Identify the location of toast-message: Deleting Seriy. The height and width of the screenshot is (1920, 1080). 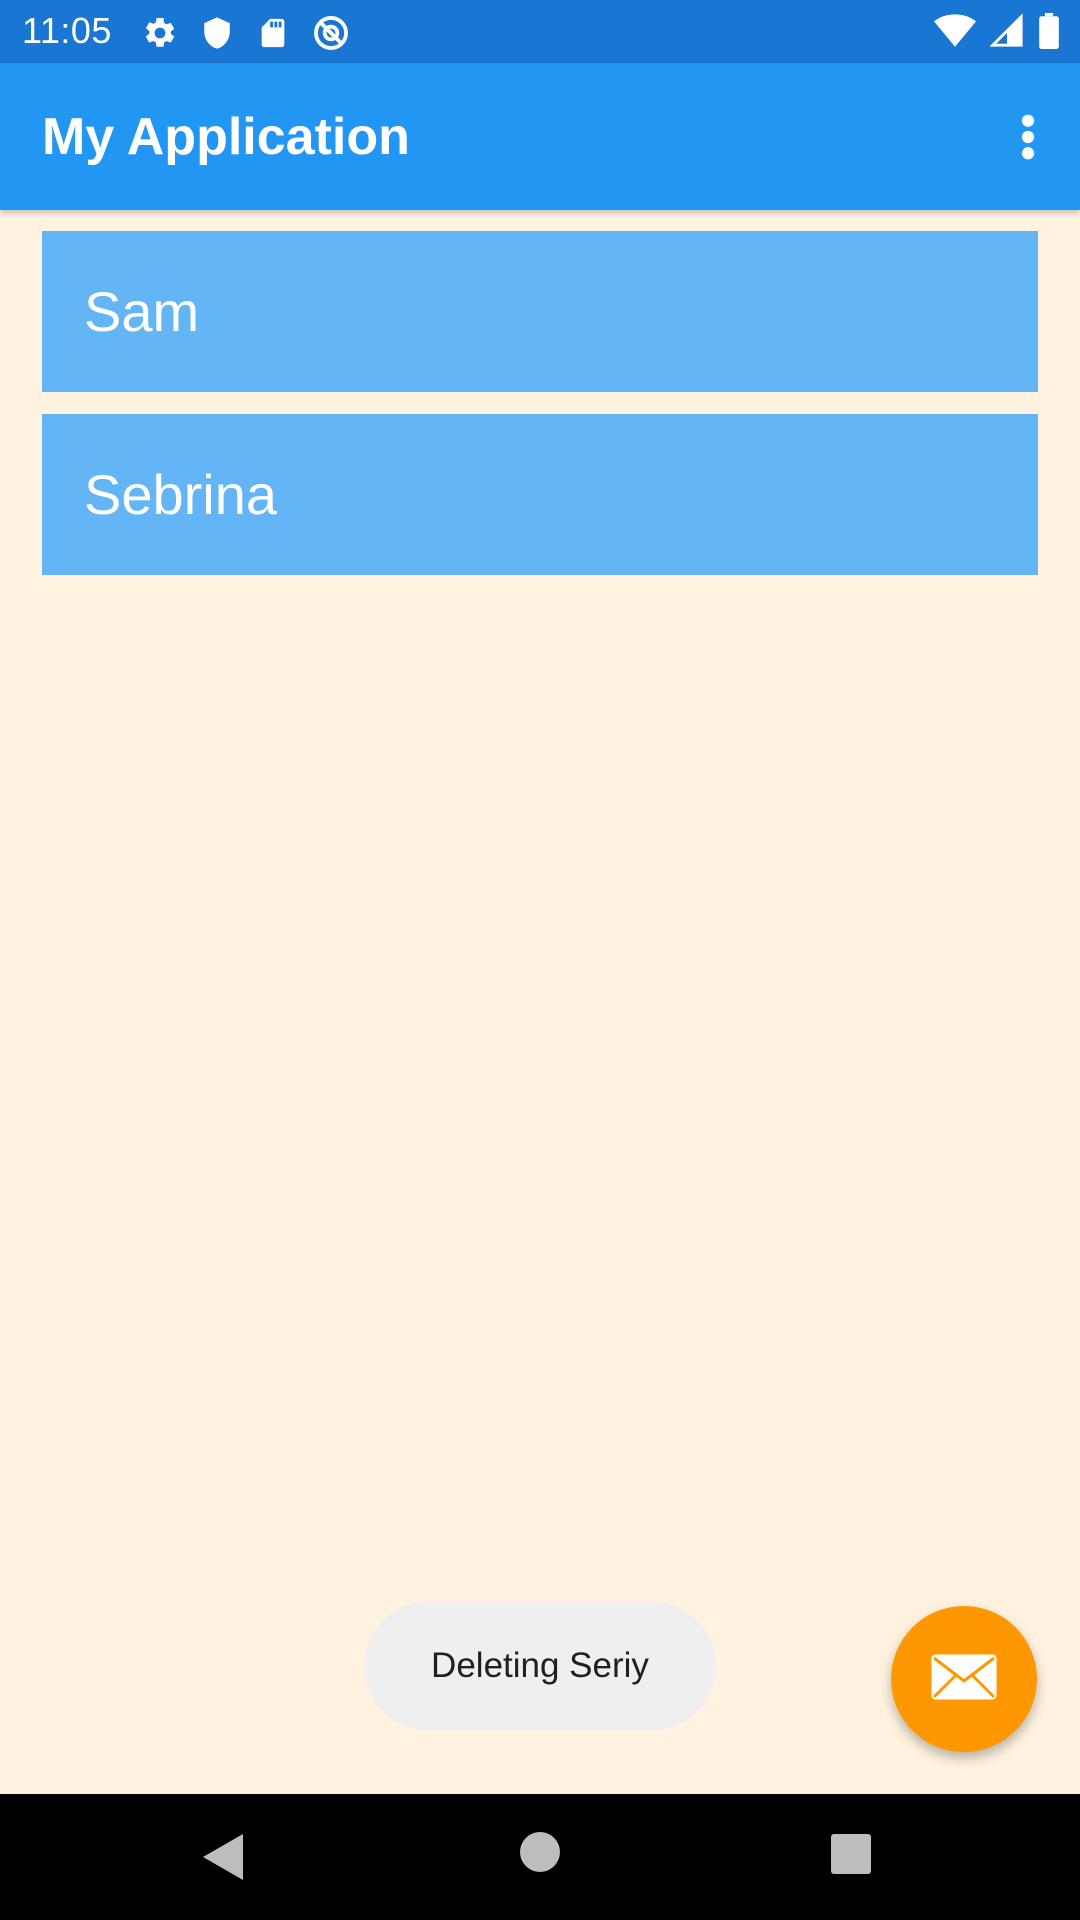
(540, 1666).